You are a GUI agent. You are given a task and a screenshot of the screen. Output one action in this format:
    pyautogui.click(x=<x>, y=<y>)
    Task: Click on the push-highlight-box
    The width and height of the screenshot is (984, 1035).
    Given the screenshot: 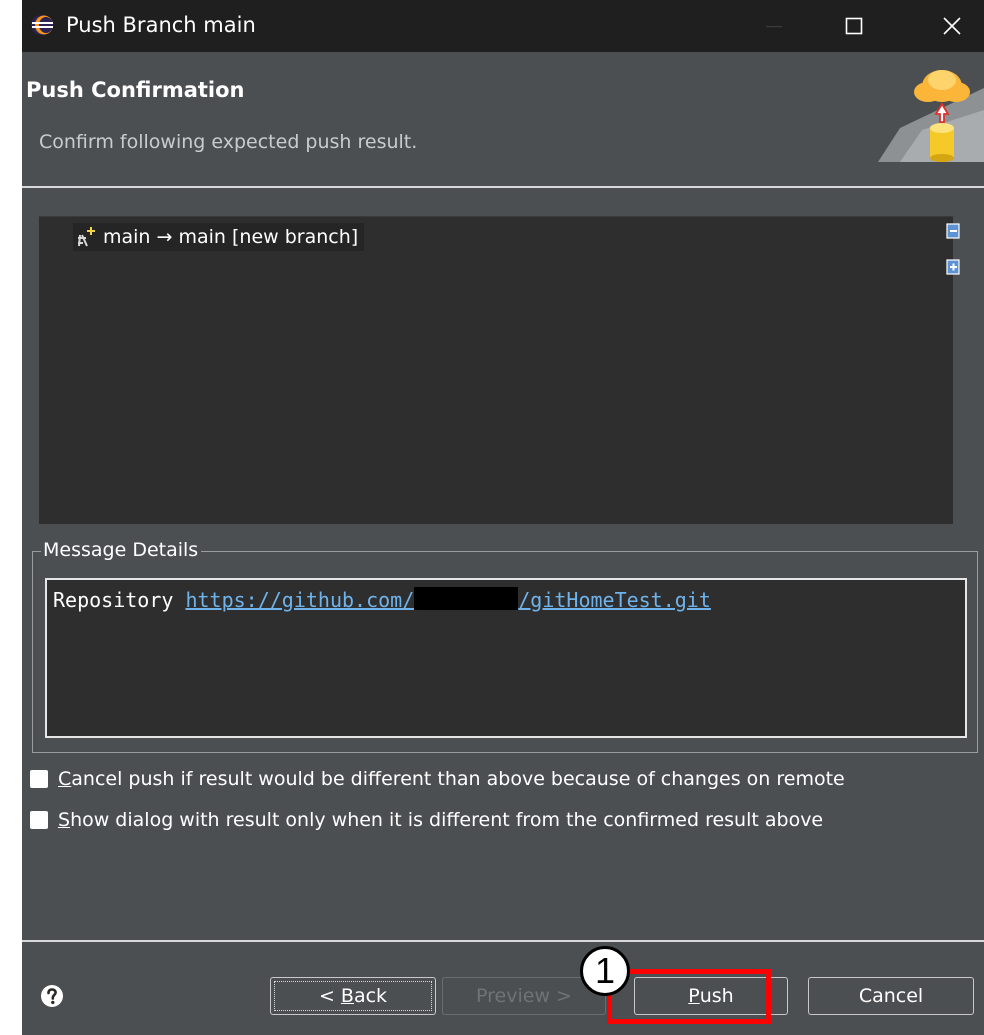 What is the action you would take?
    pyautogui.click(x=689, y=996)
    